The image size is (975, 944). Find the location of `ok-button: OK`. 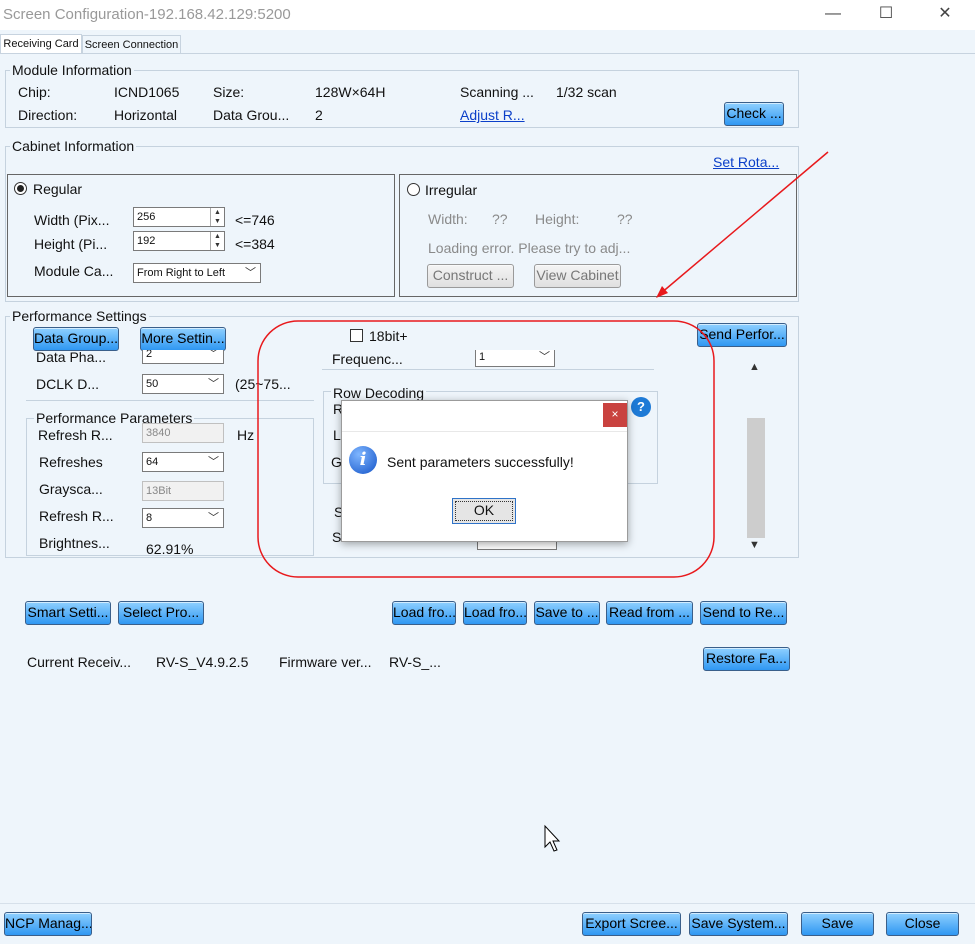

ok-button: OK is located at coordinates (484, 511).